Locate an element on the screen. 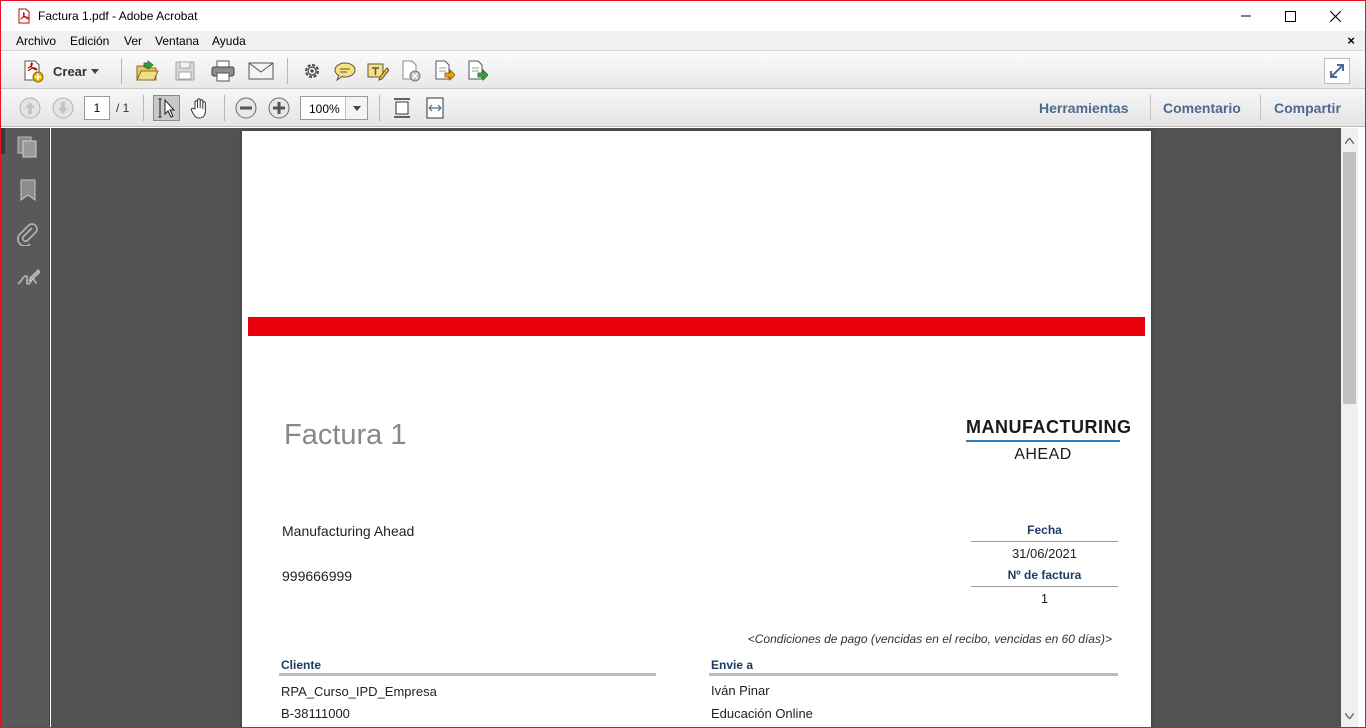 Image resolution: width=1366 pixels, height=728 pixels. scroll-mode-button is located at coordinates (402, 108).